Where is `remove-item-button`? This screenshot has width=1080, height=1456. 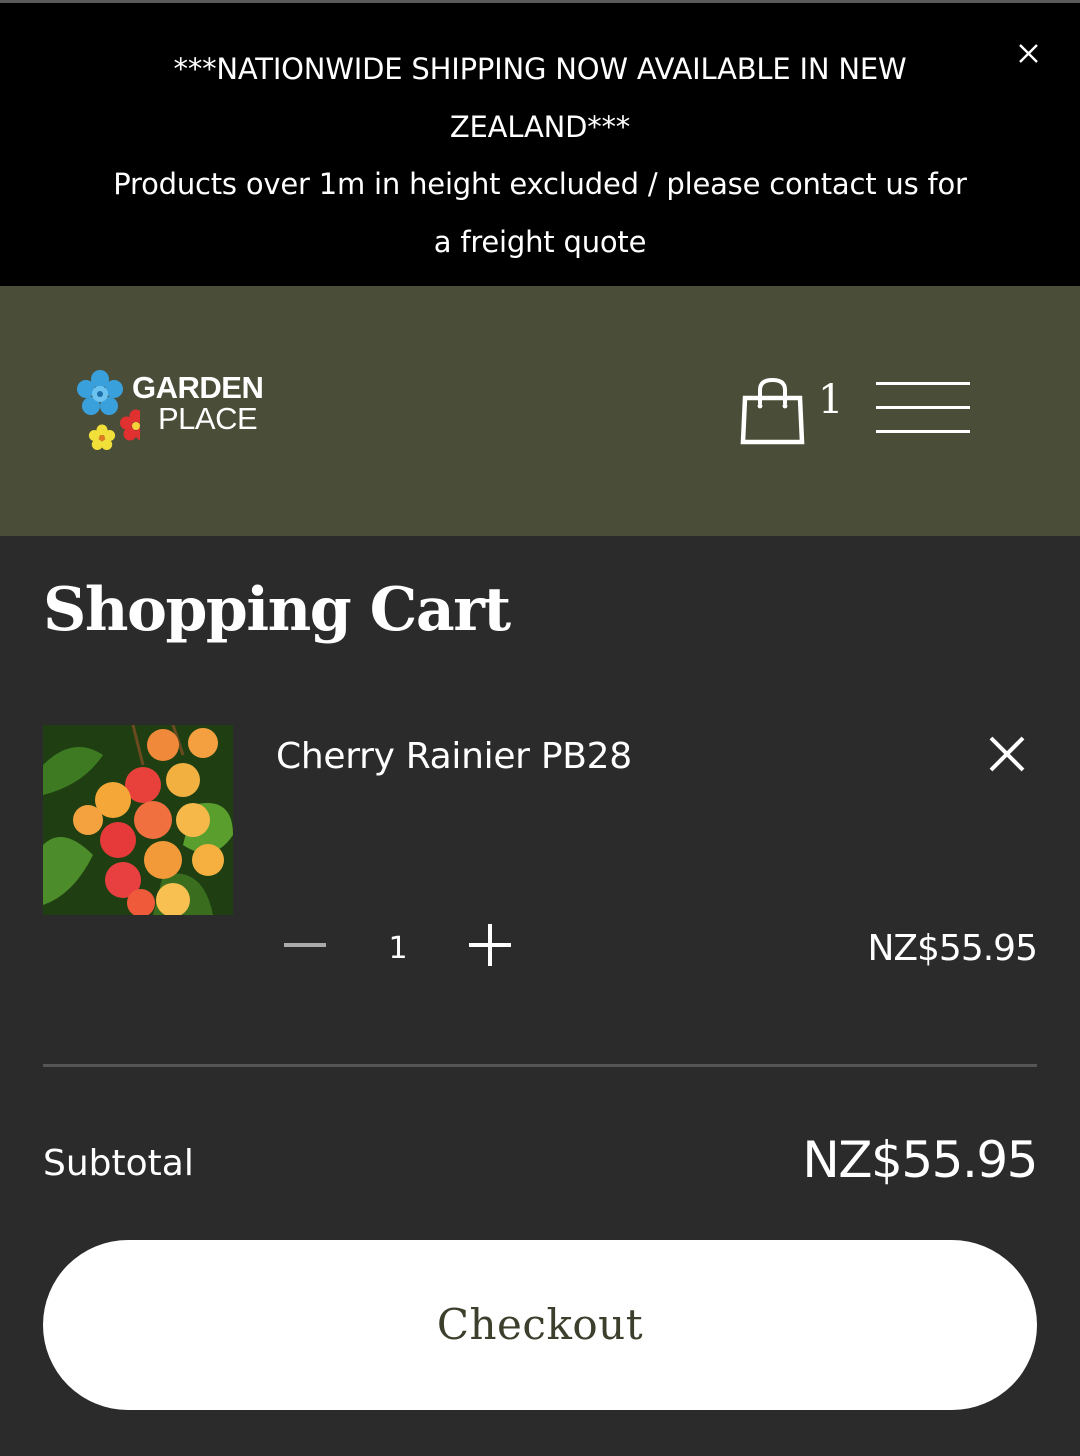
remove-item-button is located at coordinates (1007, 754).